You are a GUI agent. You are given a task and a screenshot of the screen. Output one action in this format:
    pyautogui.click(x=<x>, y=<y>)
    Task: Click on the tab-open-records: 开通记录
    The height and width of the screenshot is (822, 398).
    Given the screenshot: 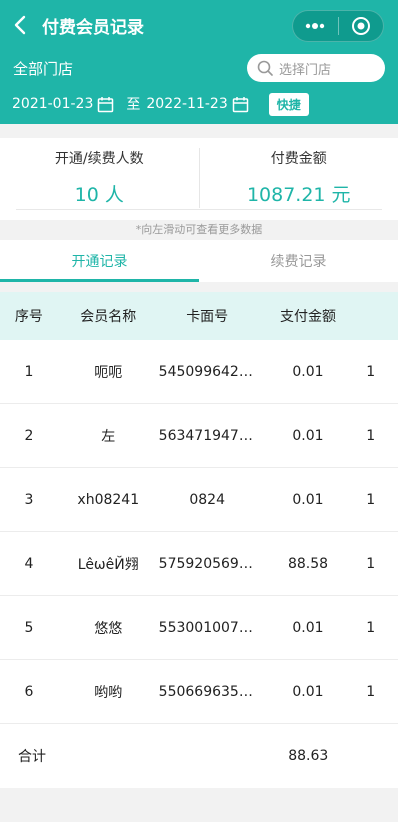 What is the action you would take?
    pyautogui.click(x=99, y=261)
    